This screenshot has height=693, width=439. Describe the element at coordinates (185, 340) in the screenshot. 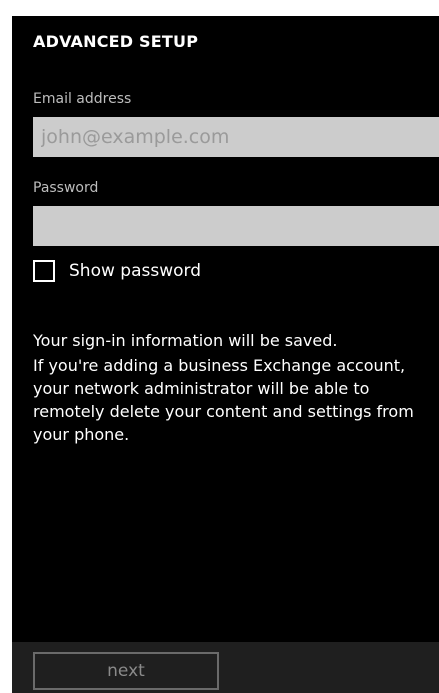

I see `info-saved-text: Your sign-in information will be saved.` at that location.